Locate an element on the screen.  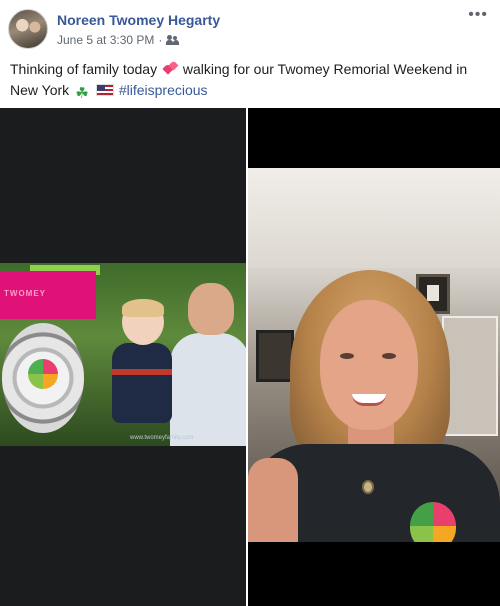
woman-face is located at coordinates (369, 365).